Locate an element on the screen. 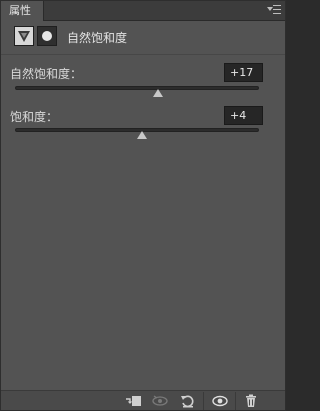  vibrance-label: 自然饱和度： is located at coordinates (46, 74).